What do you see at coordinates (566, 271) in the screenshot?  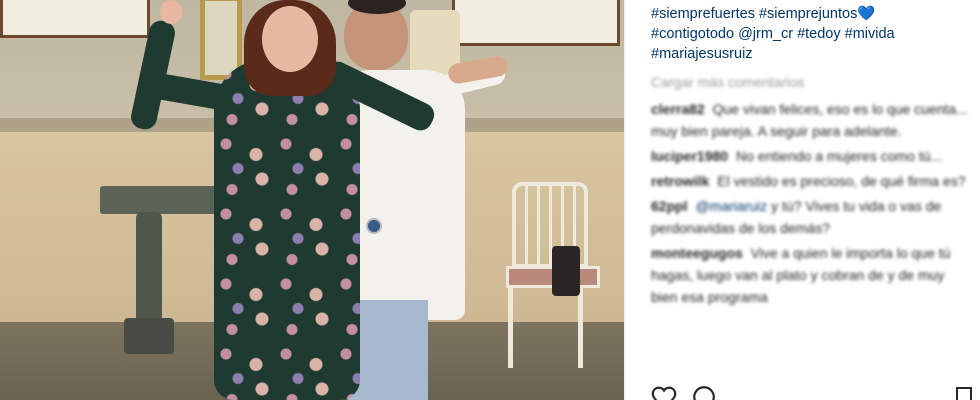 I see `handbag` at bounding box center [566, 271].